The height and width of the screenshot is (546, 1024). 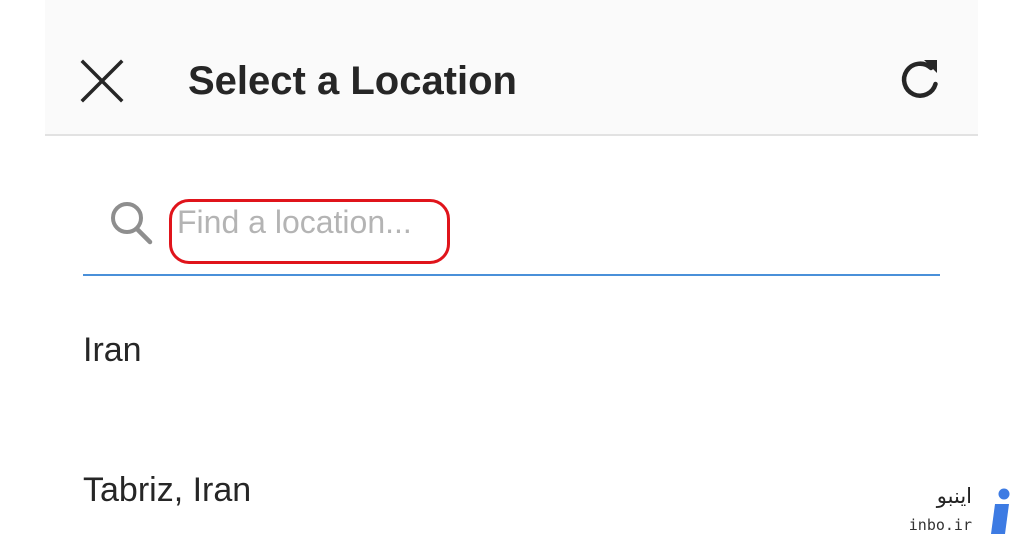 What do you see at coordinates (1000, 511) in the screenshot?
I see `inbo-logo-icon` at bounding box center [1000, 511].